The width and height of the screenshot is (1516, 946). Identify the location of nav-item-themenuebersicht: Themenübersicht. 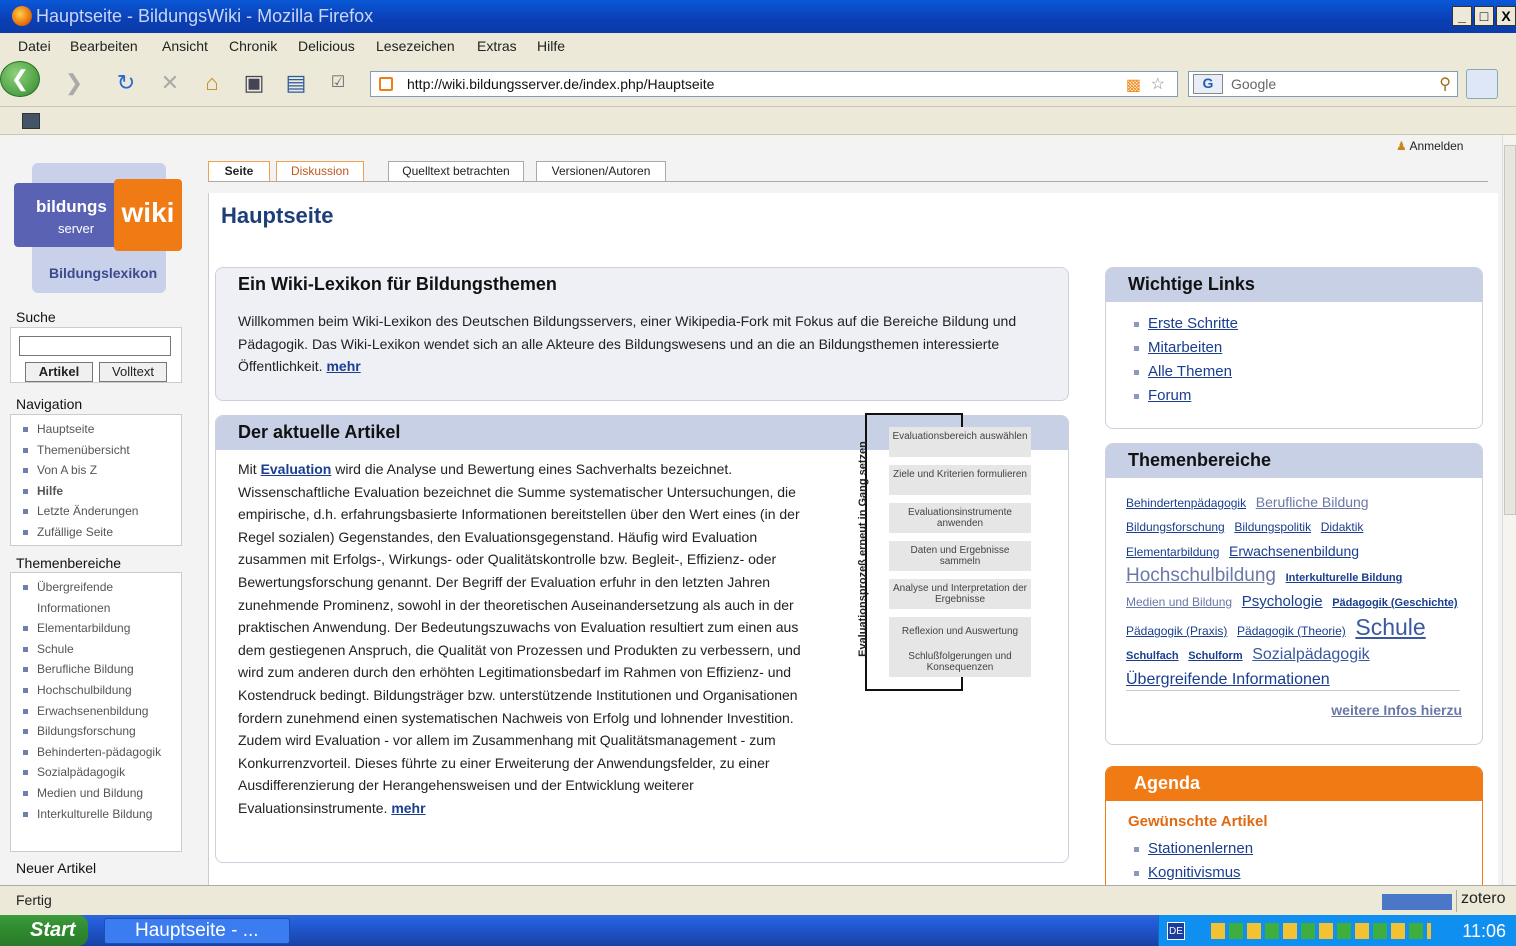
(101, 450).